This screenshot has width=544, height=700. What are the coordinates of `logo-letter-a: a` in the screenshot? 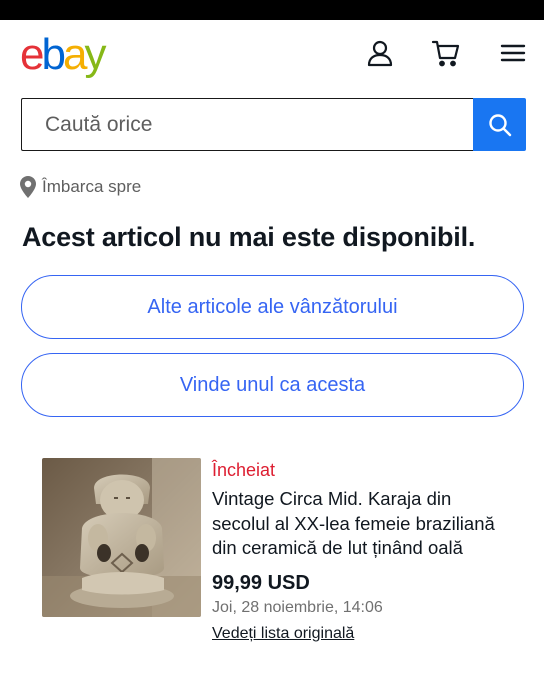 It's located at (75, 54).